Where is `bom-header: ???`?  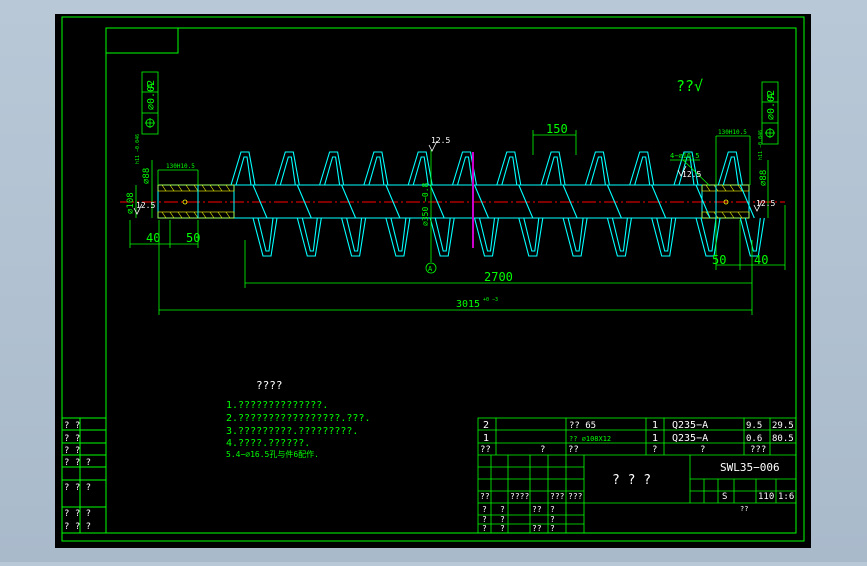
bom-header: ??? is located at coordinates (758, 450).